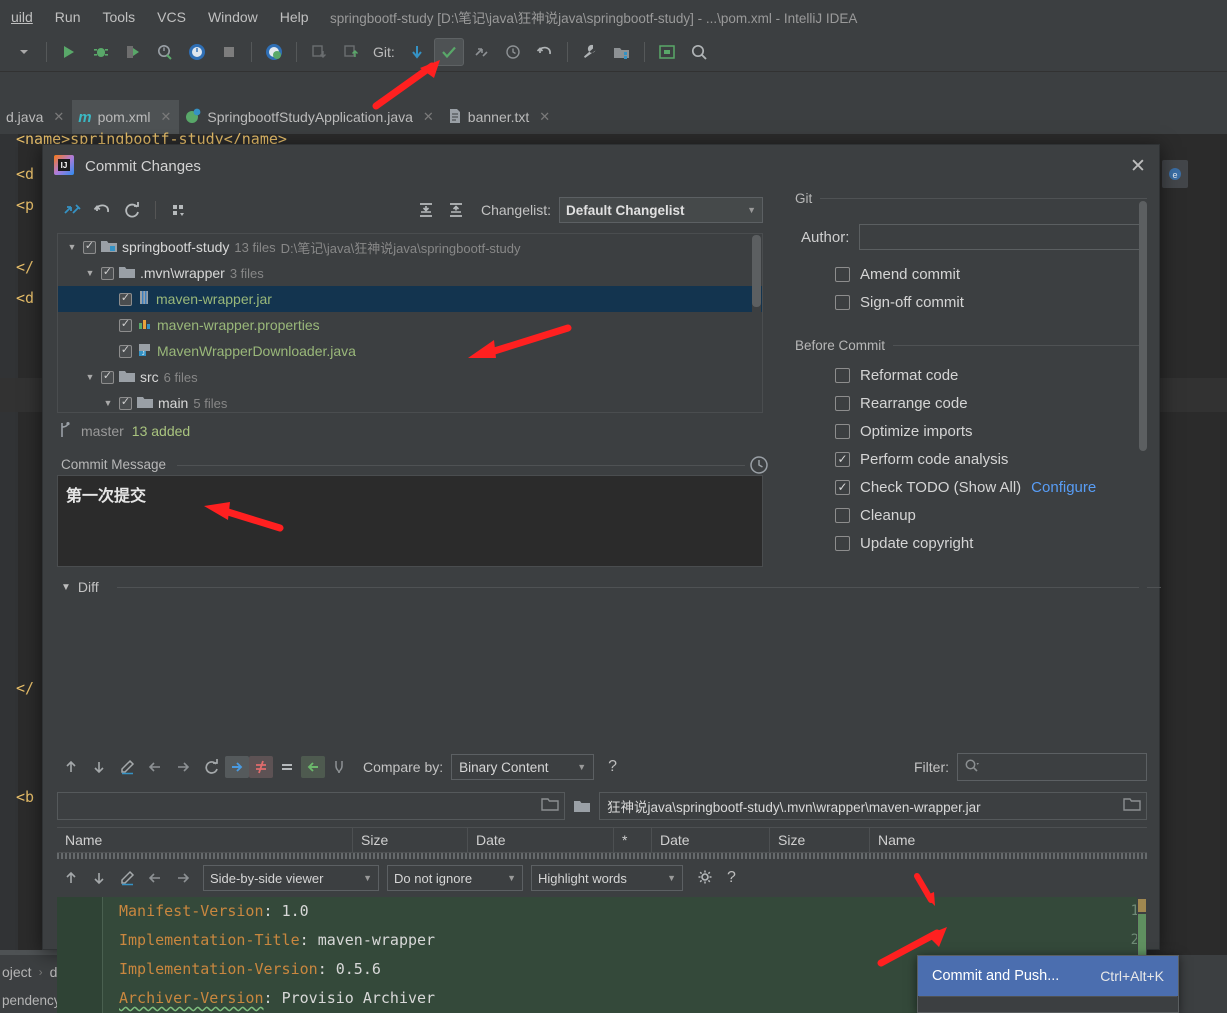  Describe the element at coordinates (22, 17) in the screenshot. I see `menu-item-build: uild` at that location.